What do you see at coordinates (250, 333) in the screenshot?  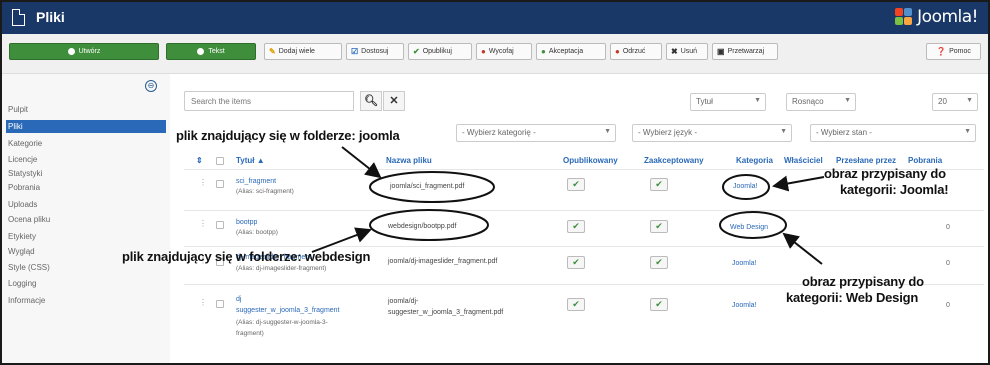 I see `file-alias-cont: fragment)` at bounding box center [250, 333].